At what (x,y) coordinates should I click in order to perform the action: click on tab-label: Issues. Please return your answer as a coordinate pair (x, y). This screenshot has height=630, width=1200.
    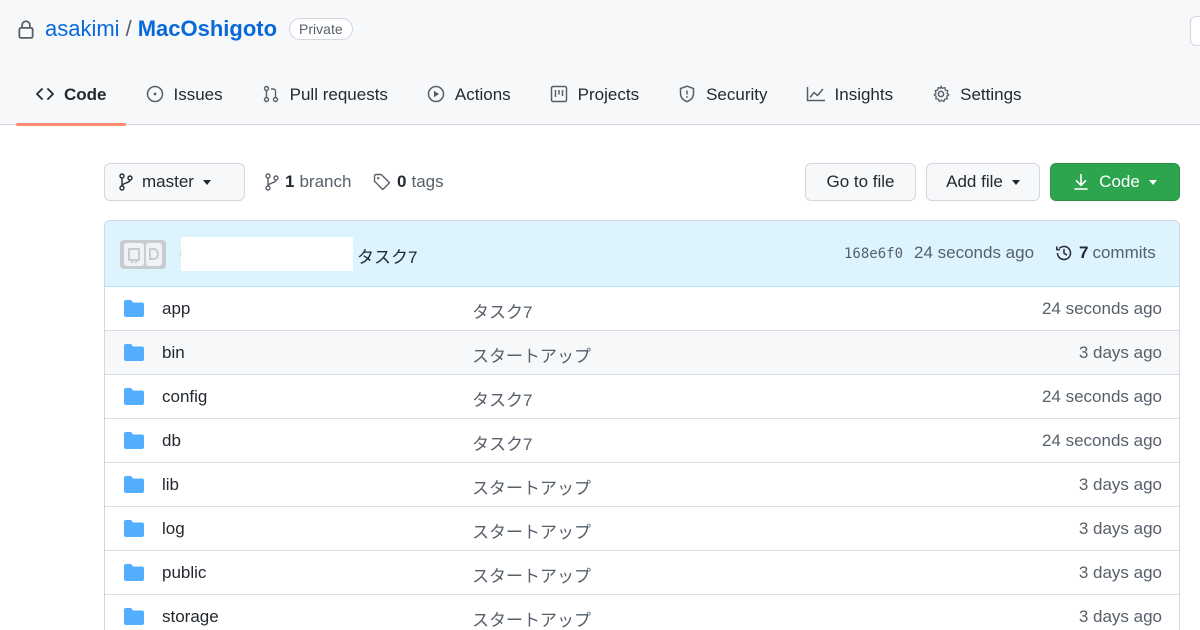
    Looking at the image, I should click on (198, 94).